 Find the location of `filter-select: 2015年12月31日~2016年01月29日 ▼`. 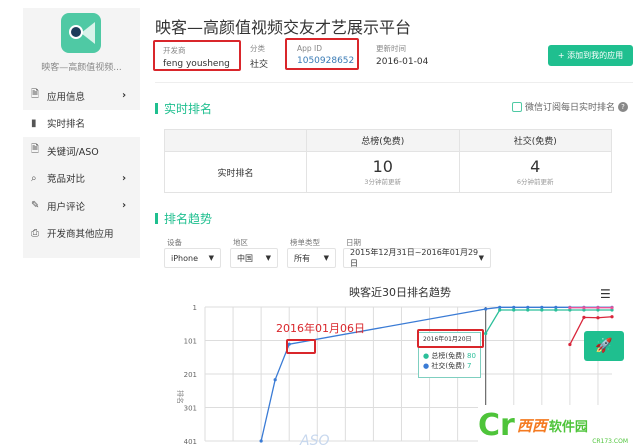

filter-select: 2015年12月31日~2016年01月29日 ▼ is located at coordinates (417, 258).